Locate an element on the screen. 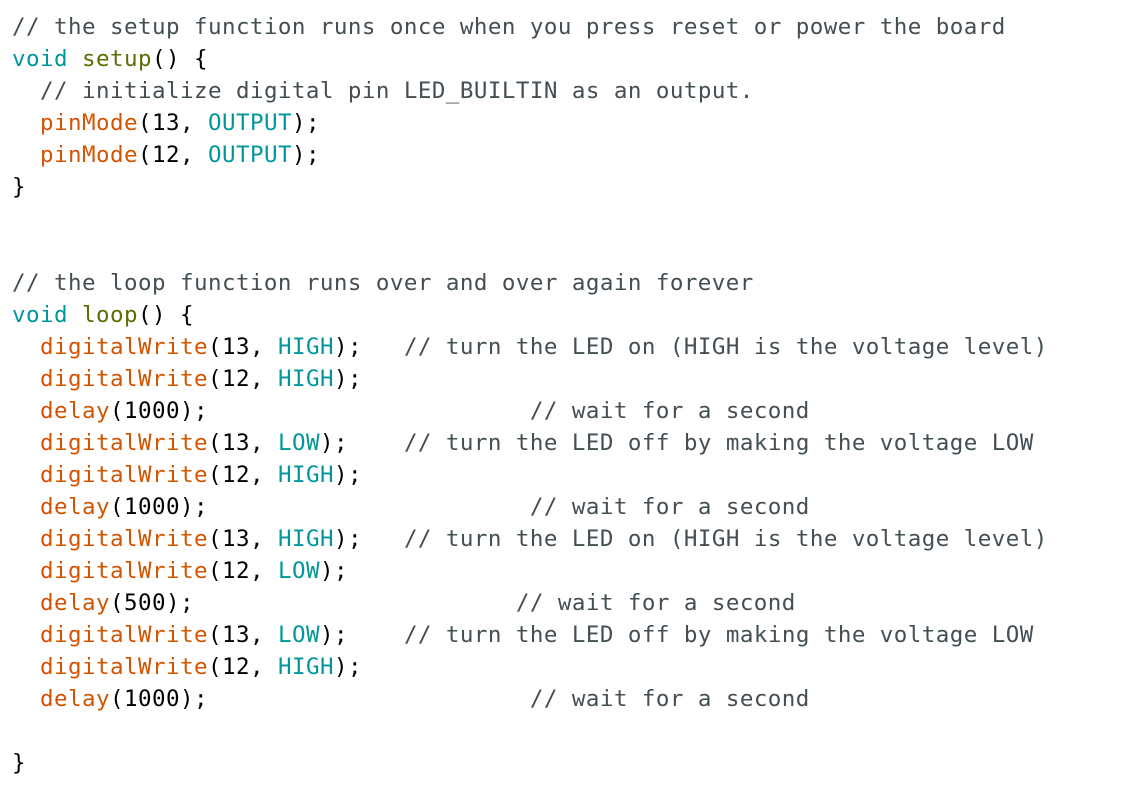 This screenshot has height=790, width=1136. code-line: void loop() { is located at coordinates (570, 315).